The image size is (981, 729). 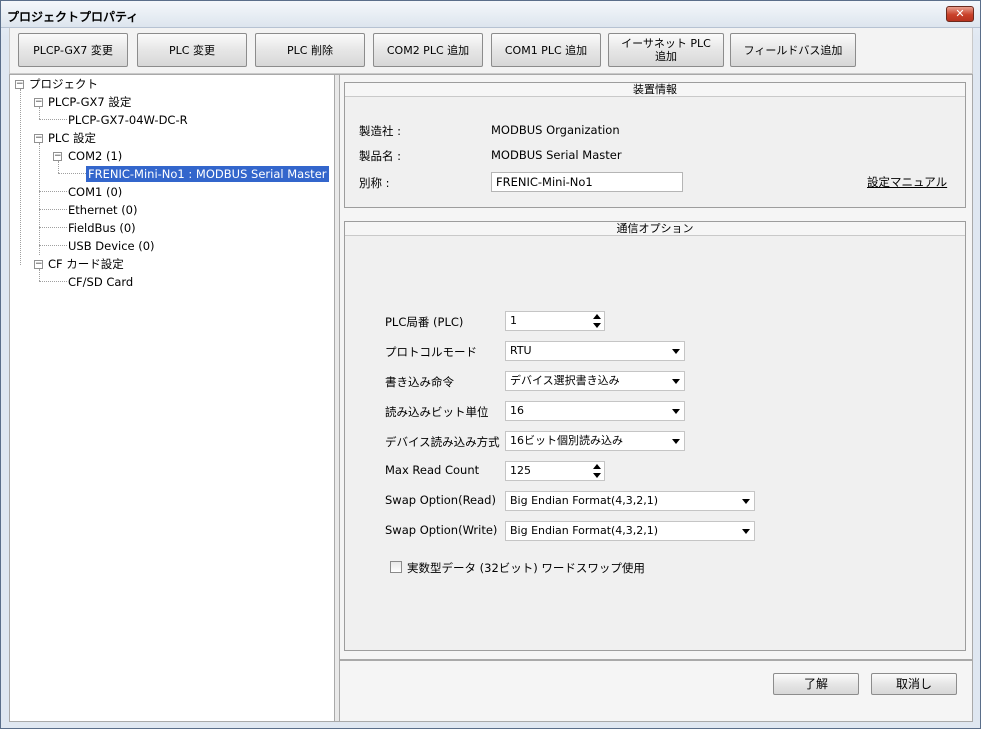 I want to click on cf-settings-expander: −, so click(x=38, y=264).